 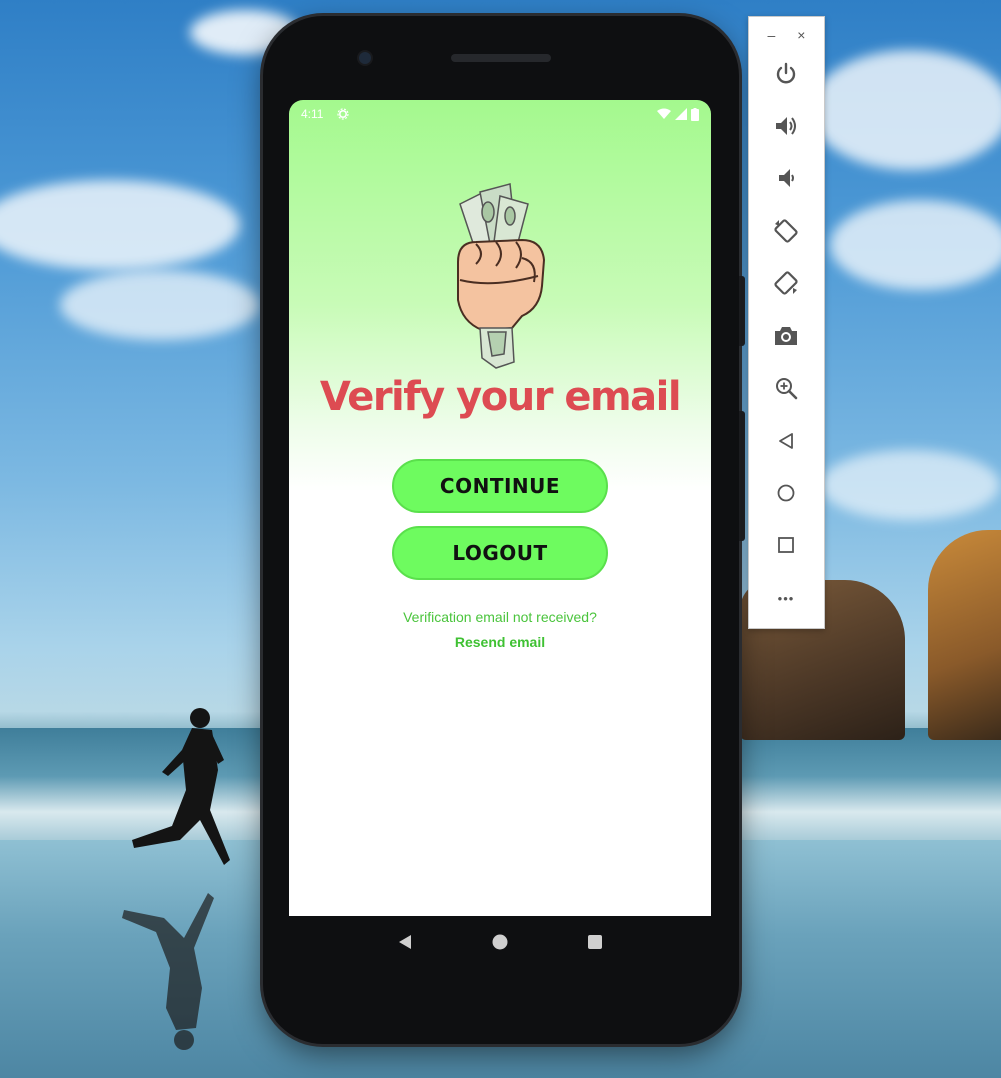 What do you see at coordinates (500, 642) in the screenshot?
I see `resend-email-link: Resend email` at bounding box center [500, 642].